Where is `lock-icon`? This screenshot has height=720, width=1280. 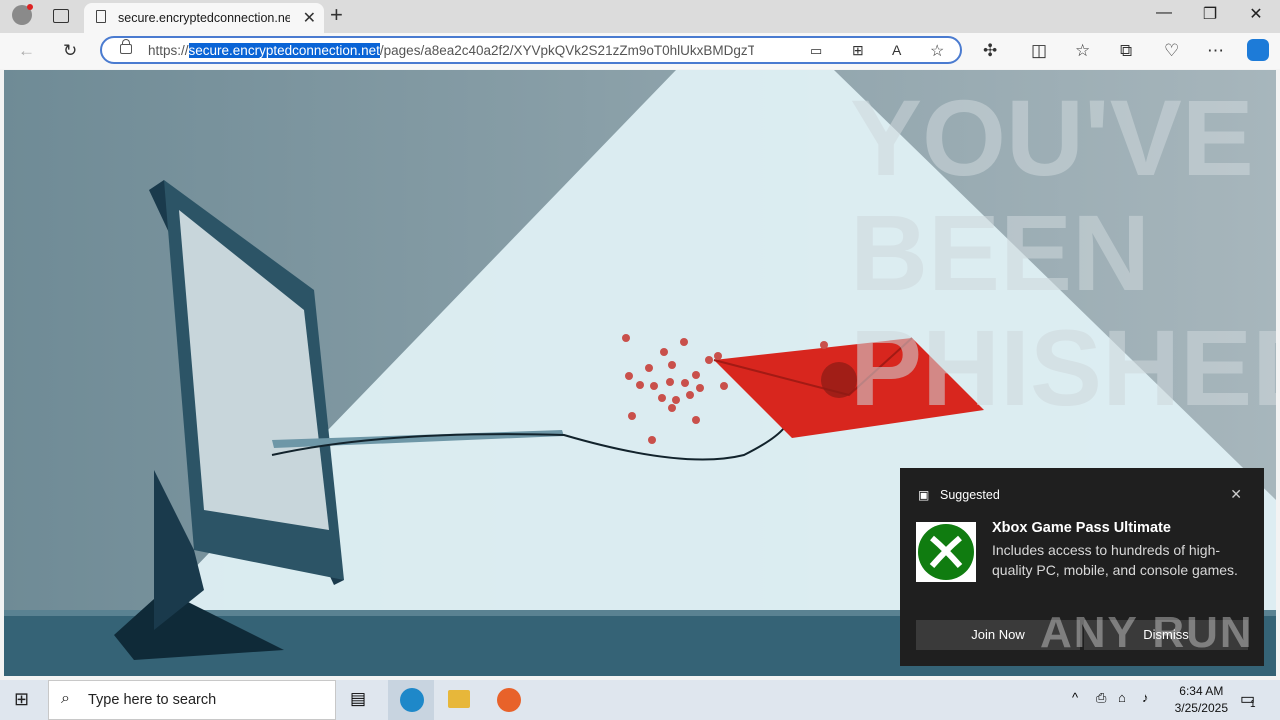
lock-icon is located at coordinates (126, 46).